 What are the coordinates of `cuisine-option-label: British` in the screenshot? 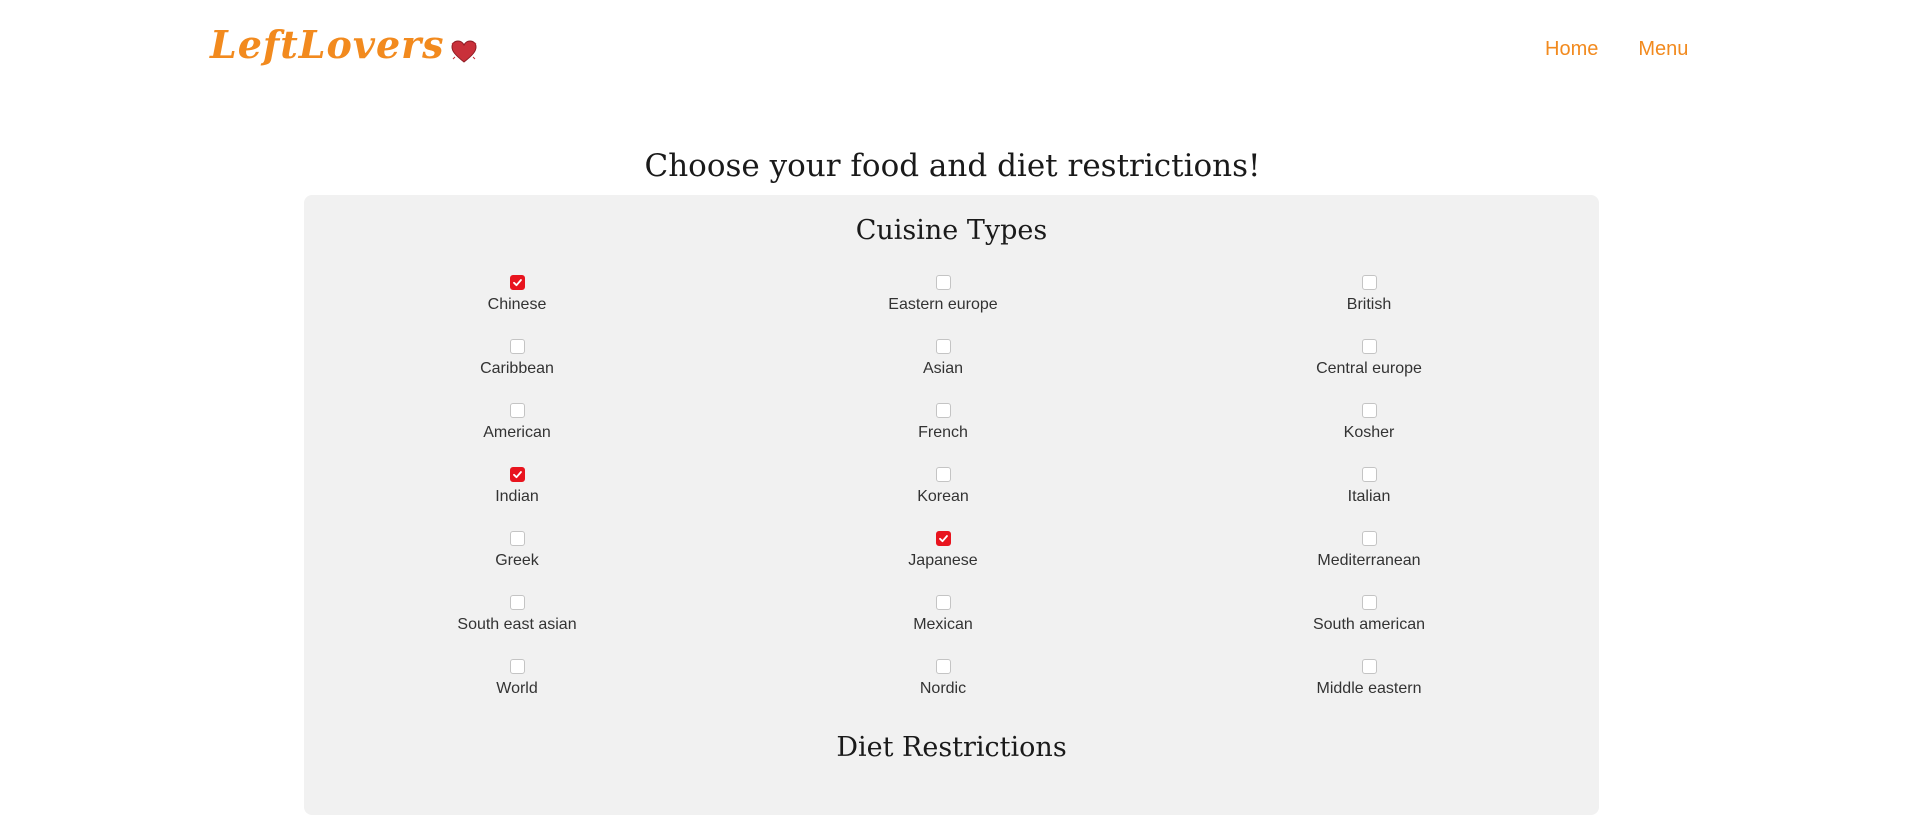 It's located at (1369, 305).